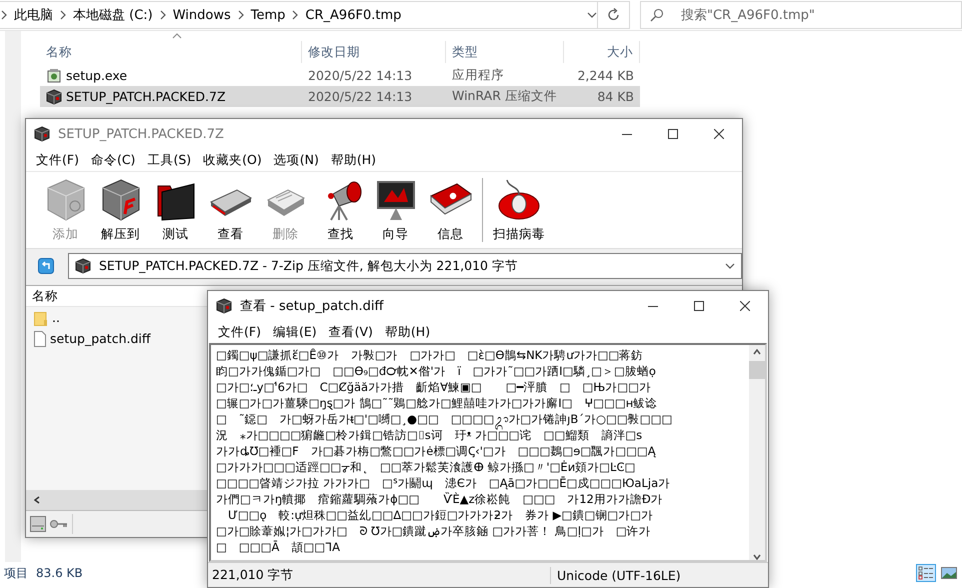 This screenshot has height=588, width=962. Describe the element at coordinates (141, 134) in the screenshot. I see `window-title: SETUP_PATCH.PACKED.7Z` at that location.